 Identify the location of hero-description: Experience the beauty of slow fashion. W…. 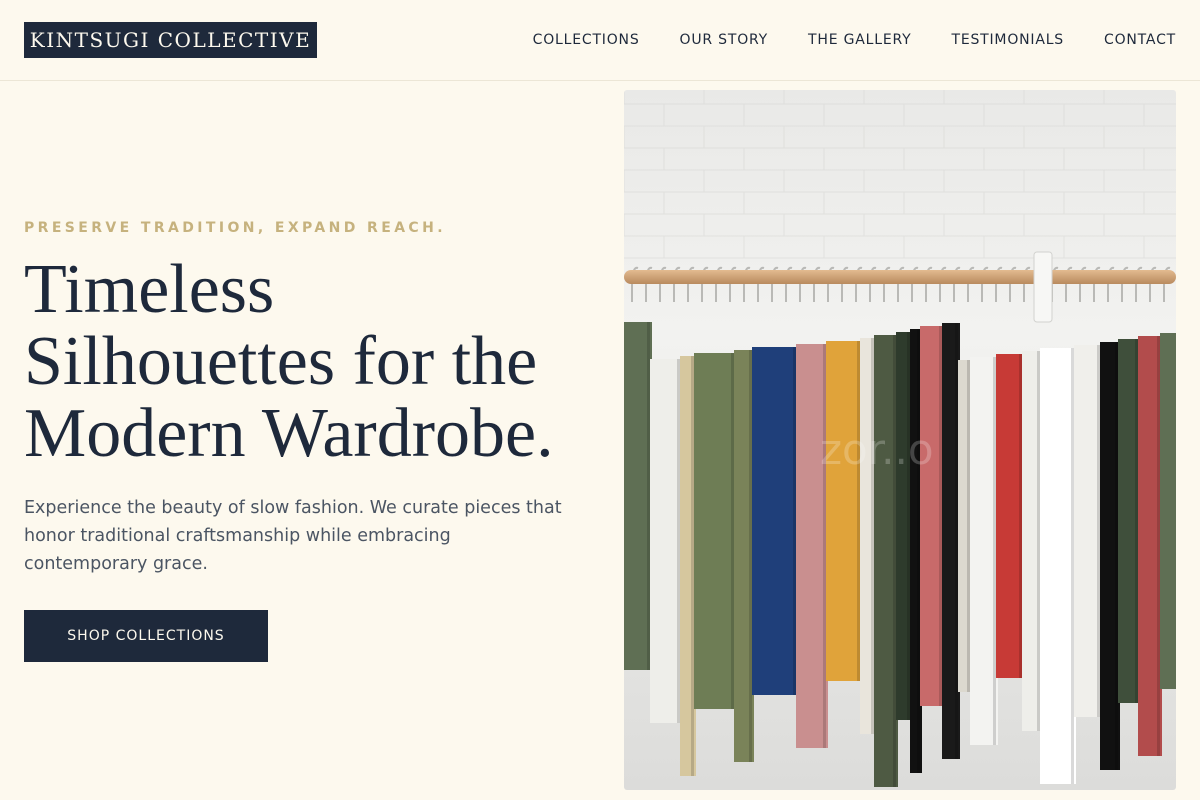
(293, 536).